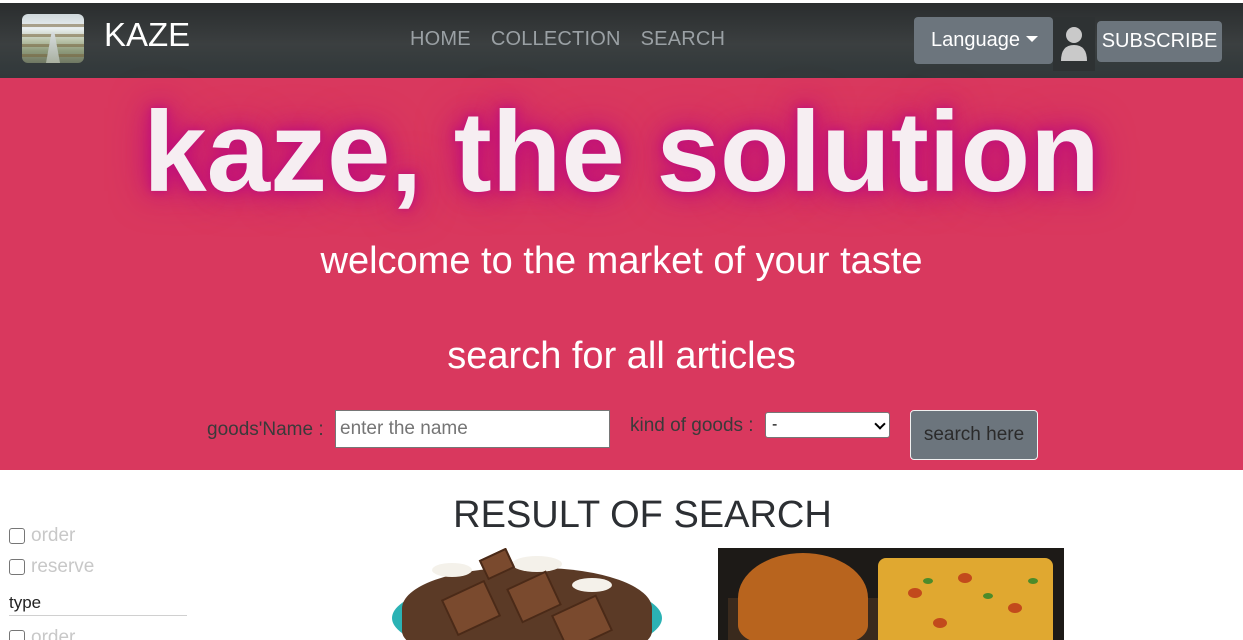 The image size is (1243, 640). Describe the element at coordinates (53, 535) in the screenshot. I see `order-label: order` at that location.